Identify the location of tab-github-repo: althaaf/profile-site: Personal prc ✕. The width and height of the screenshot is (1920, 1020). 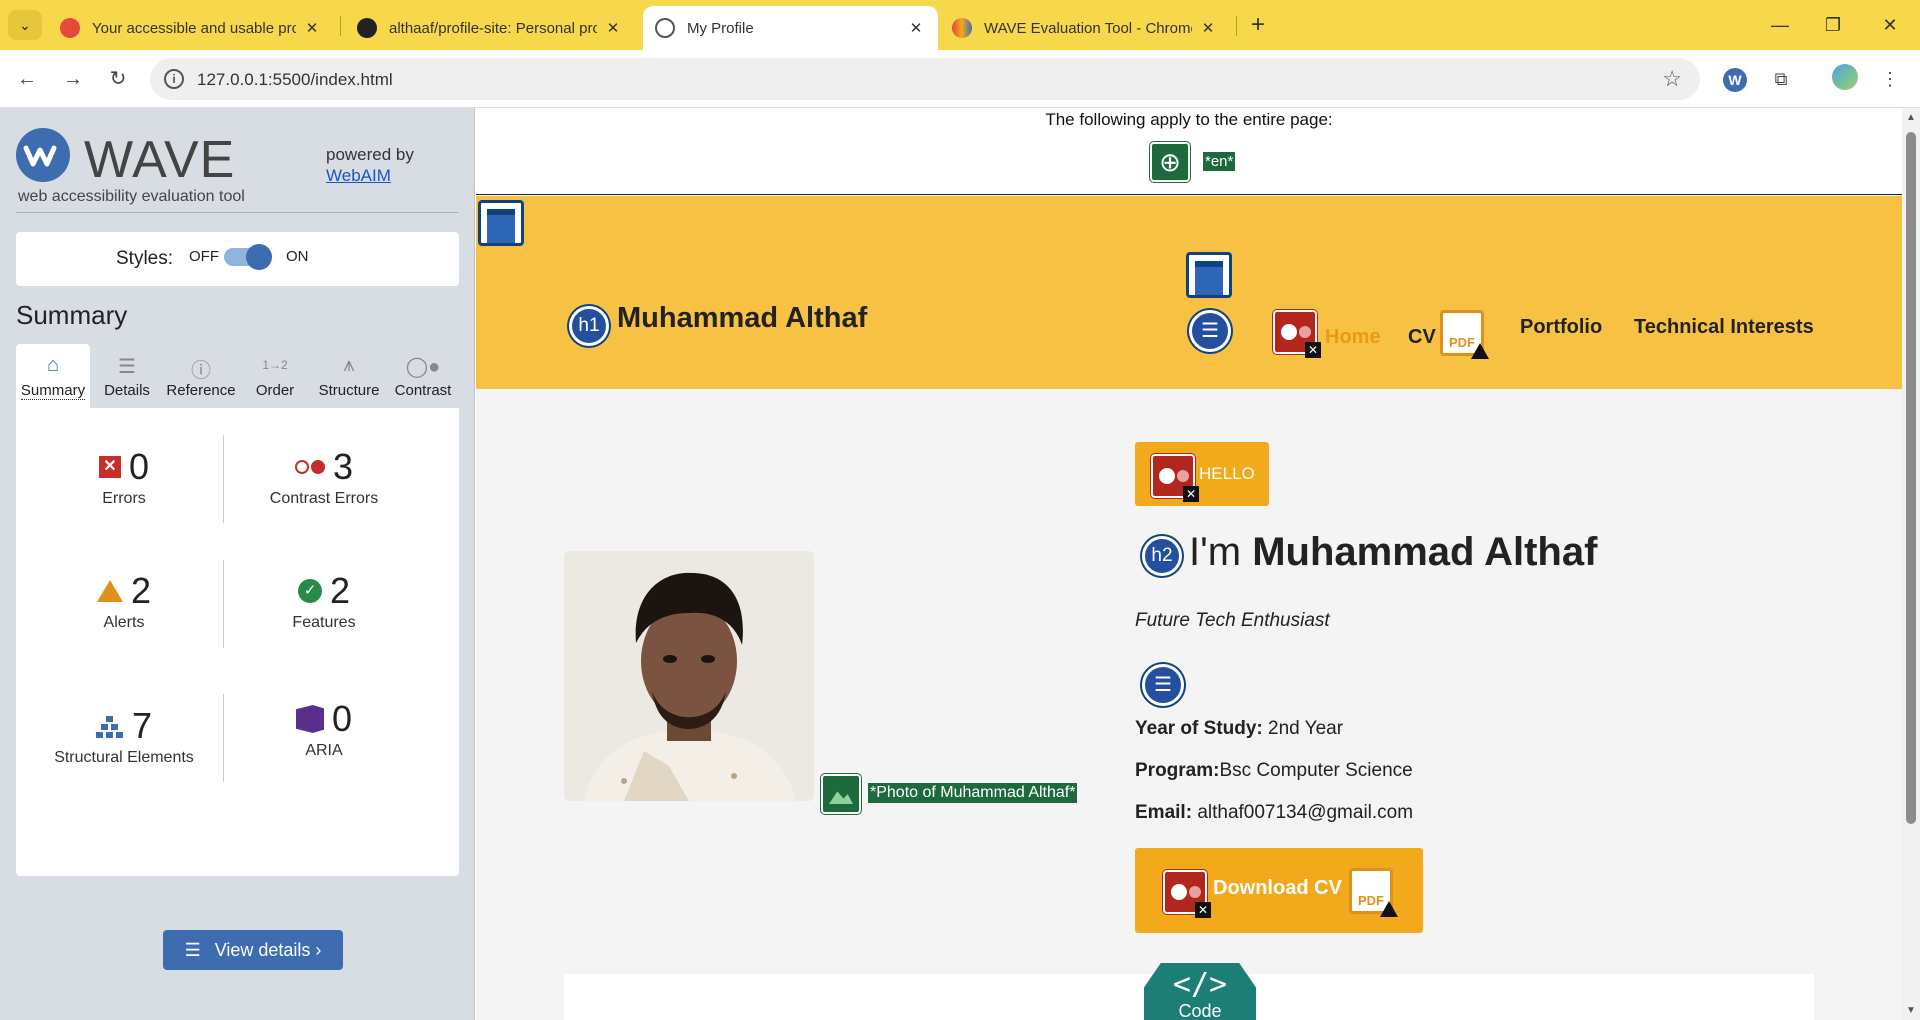
(490, 28).